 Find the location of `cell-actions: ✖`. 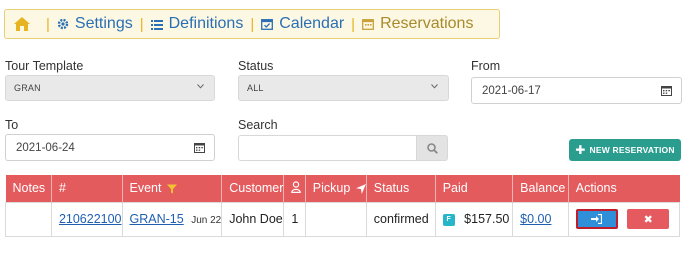

cell-actions: ✖ is located at coordinates (624, 219).